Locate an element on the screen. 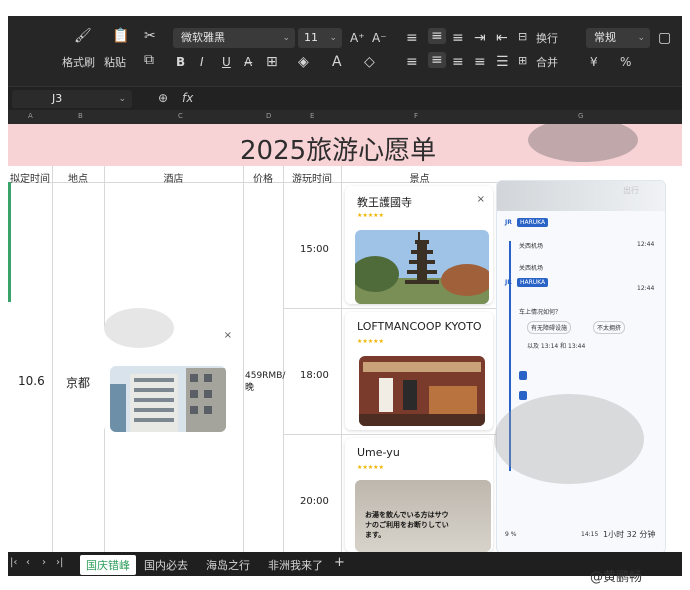 The image size is (690, 590). align-right-icon: ≡ is located at coordinates (458, 62).